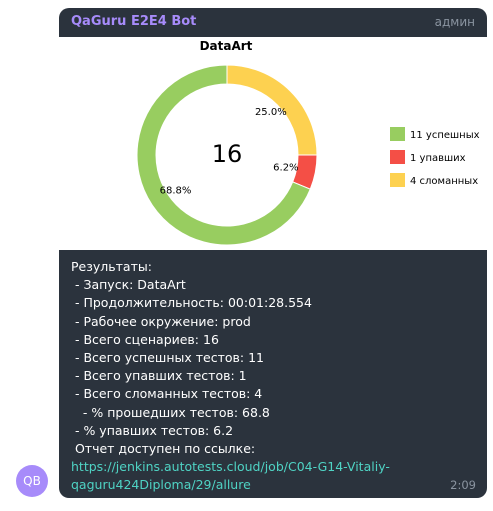  What do you see at coordinates (152, 430) in the screenshot?
I see `result-line: - % упавших тестов: 6.2` at bounding box center [152, 430].